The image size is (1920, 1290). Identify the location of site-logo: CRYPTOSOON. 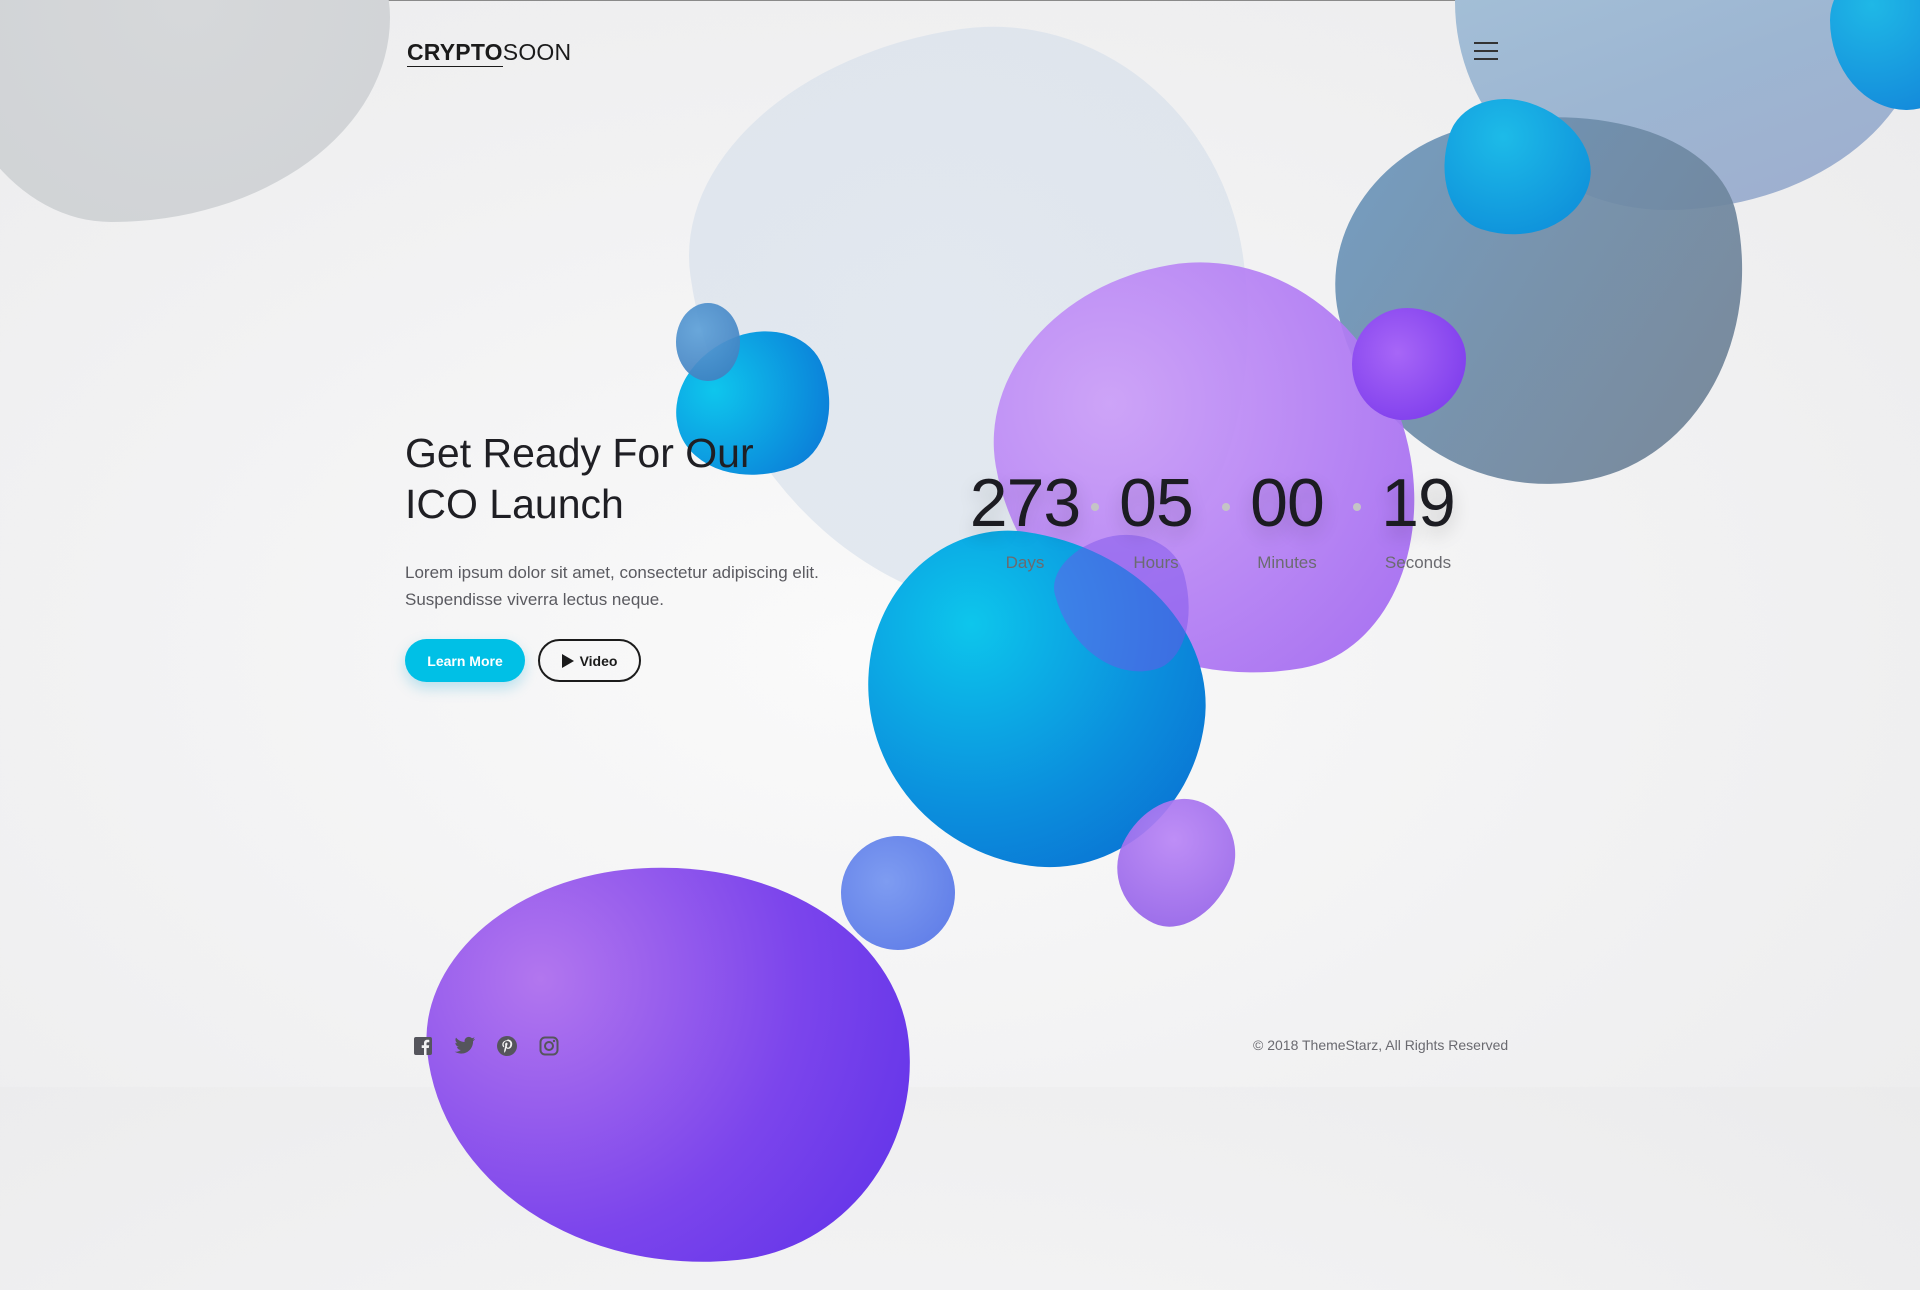
(489, 53).